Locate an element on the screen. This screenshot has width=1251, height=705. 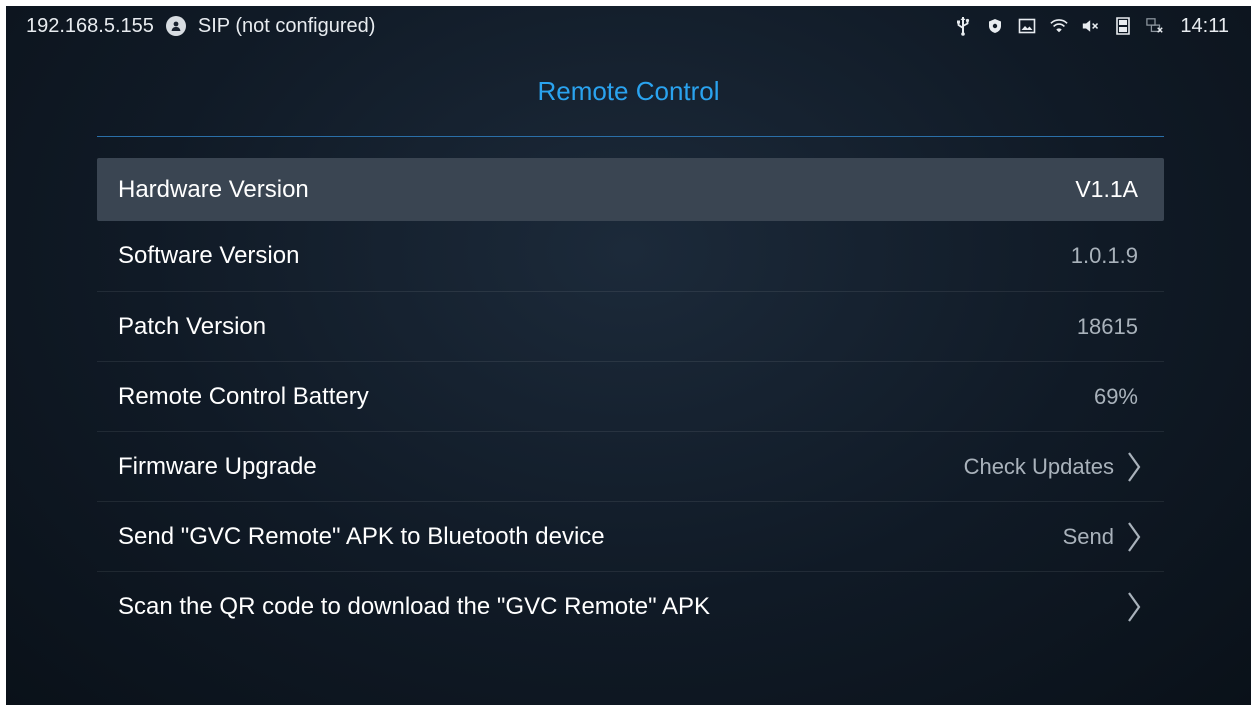
item-action: Send is located at coordinates (1103, 537).